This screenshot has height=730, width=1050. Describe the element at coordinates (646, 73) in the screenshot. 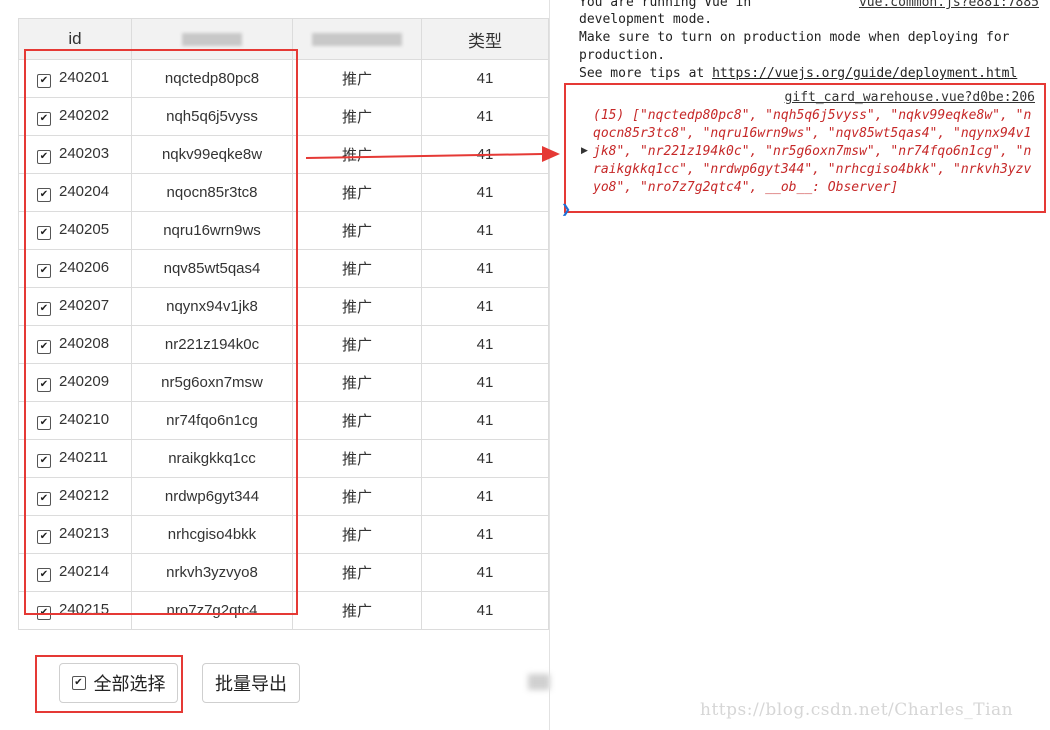

I see `console-text: See more tips at` at that location.